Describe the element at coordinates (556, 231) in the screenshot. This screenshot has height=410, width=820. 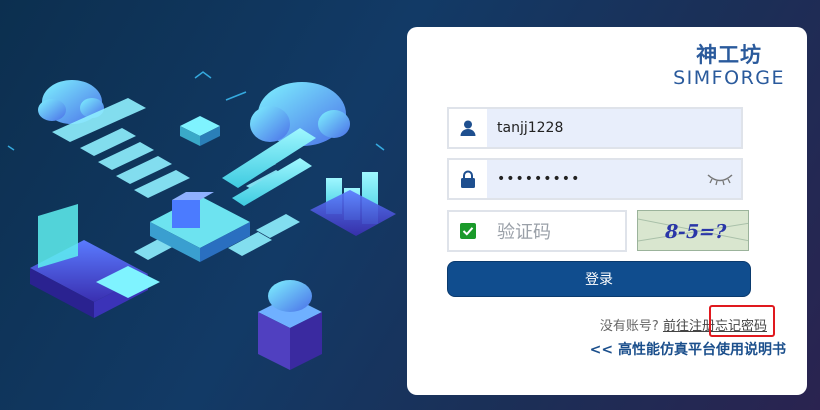
I see `captcha-input: 验证码` at that location.